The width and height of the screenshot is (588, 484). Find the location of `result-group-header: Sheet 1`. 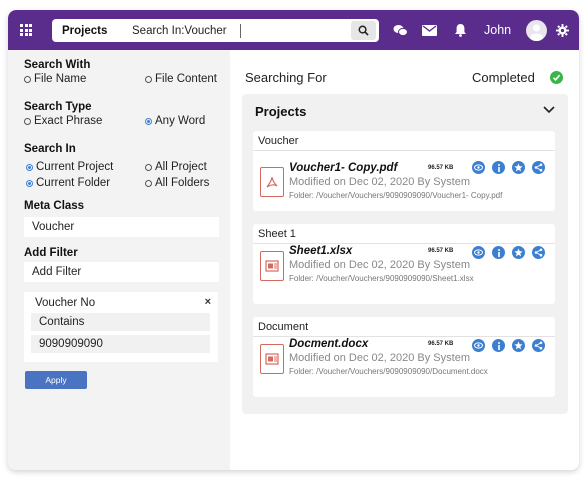

result-group-header: Sheet 1 is located at coordinates (277, 234).